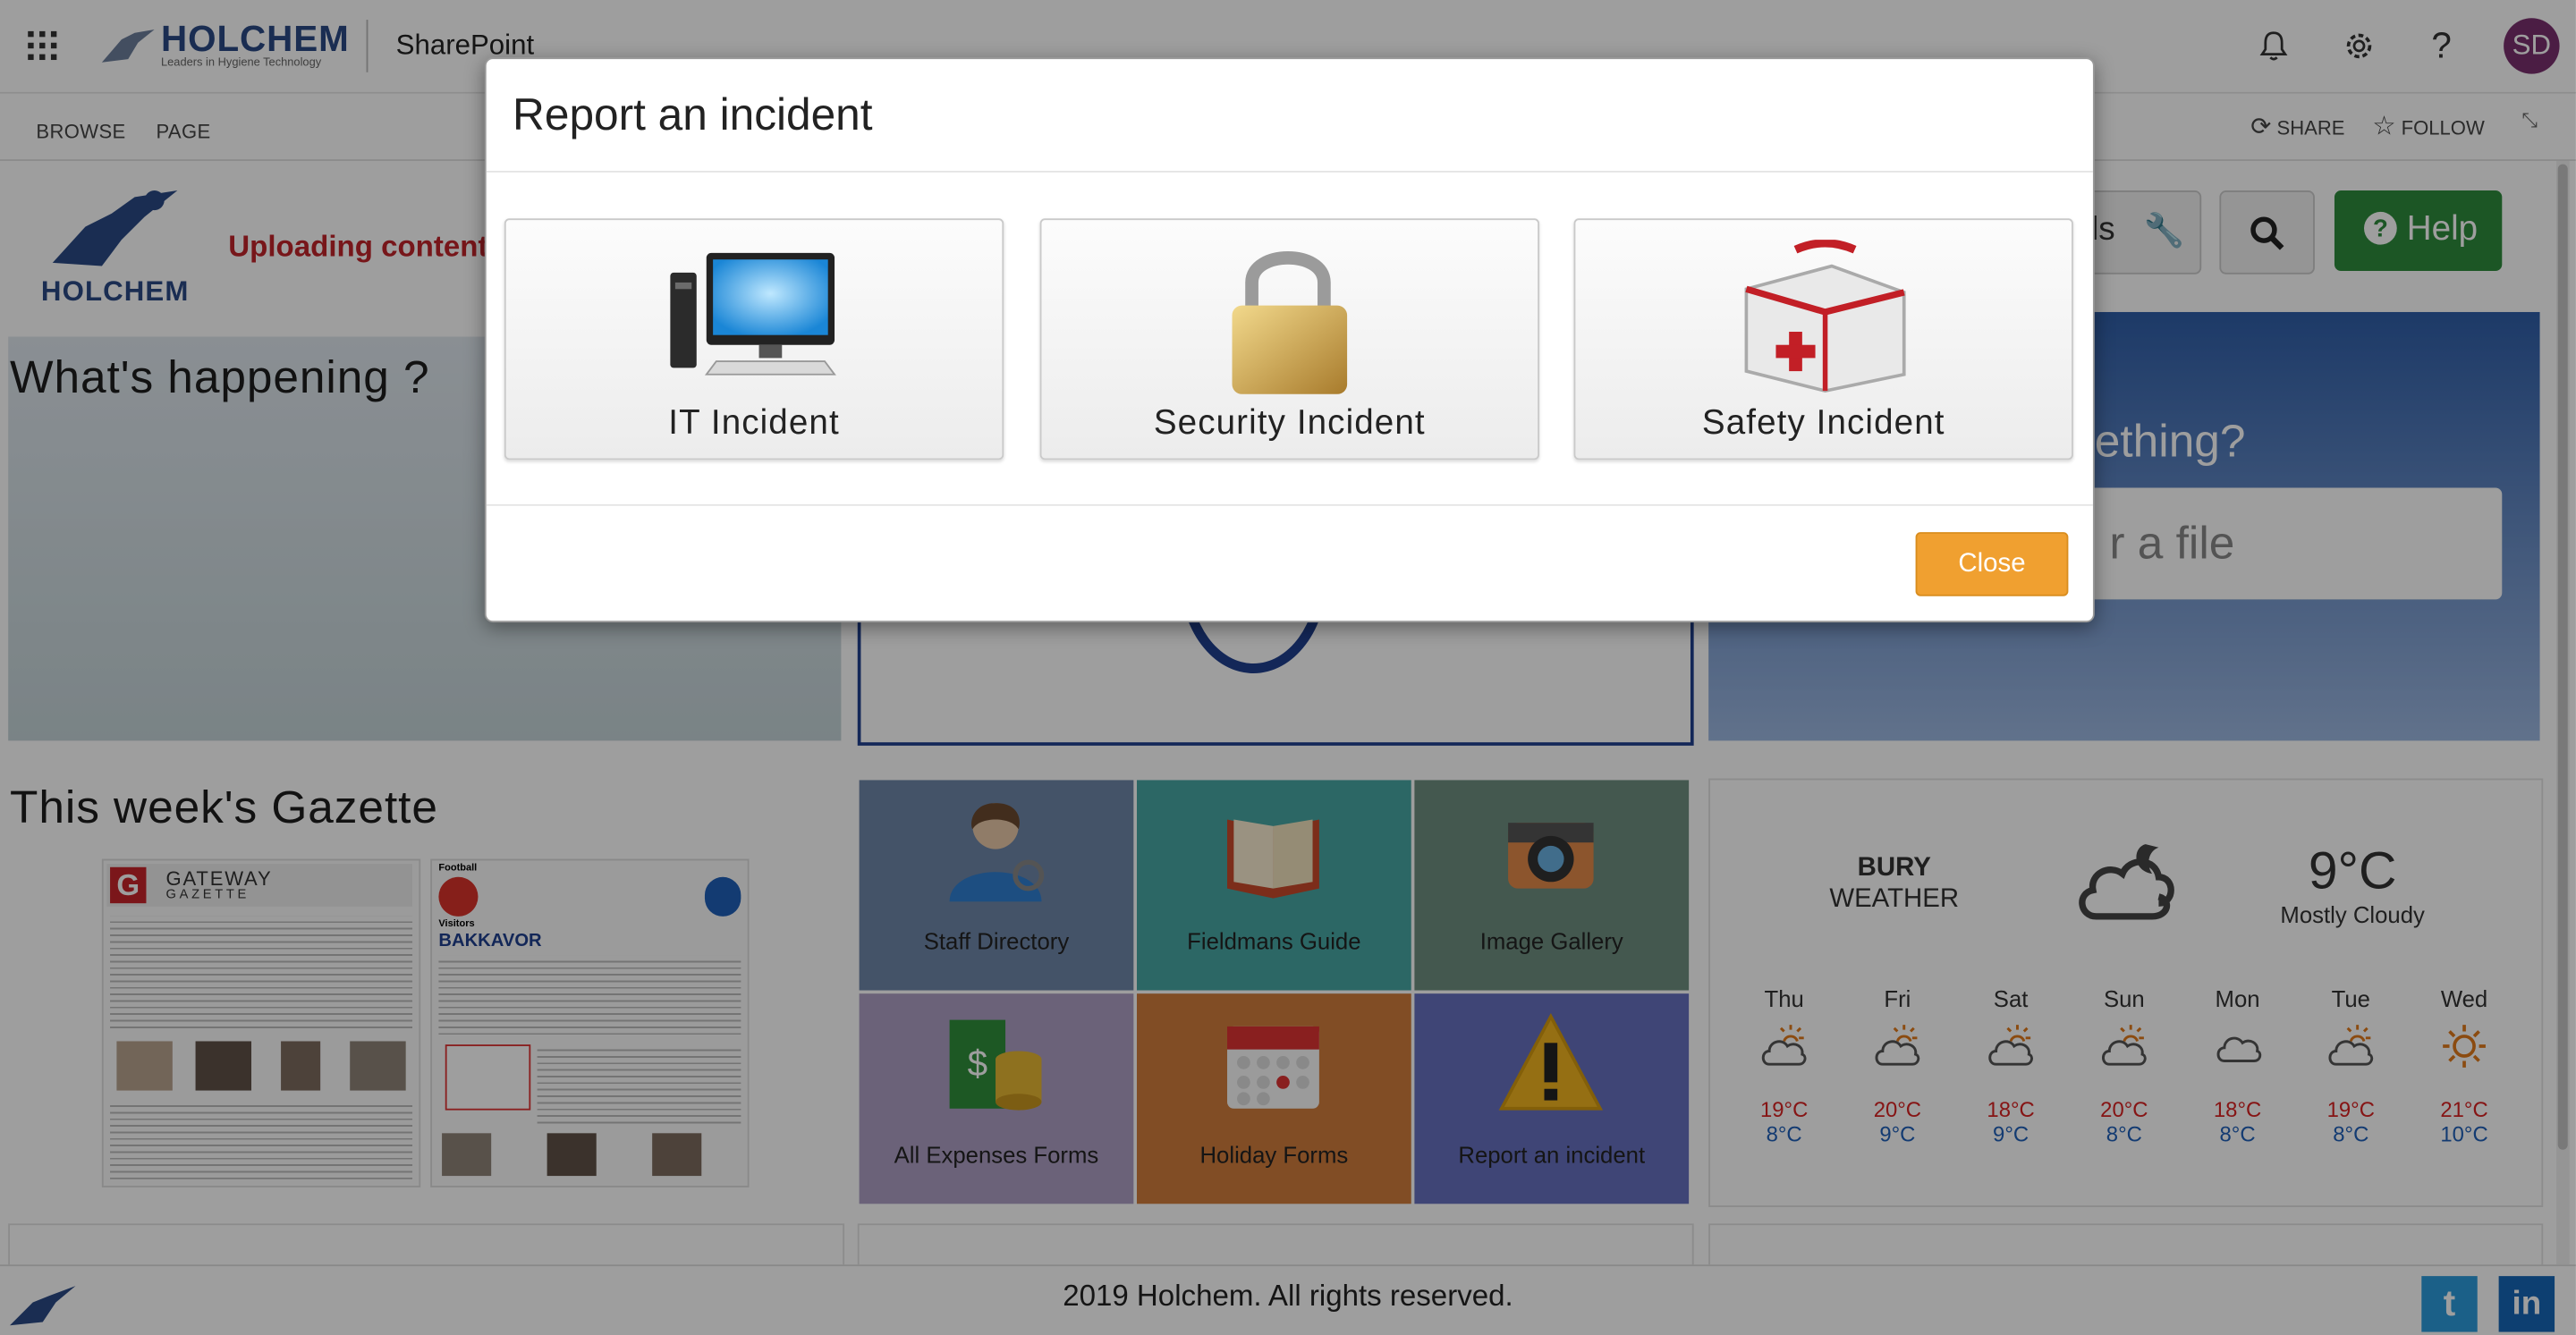  I want to click on close-button: Close, so click(1992, 564).